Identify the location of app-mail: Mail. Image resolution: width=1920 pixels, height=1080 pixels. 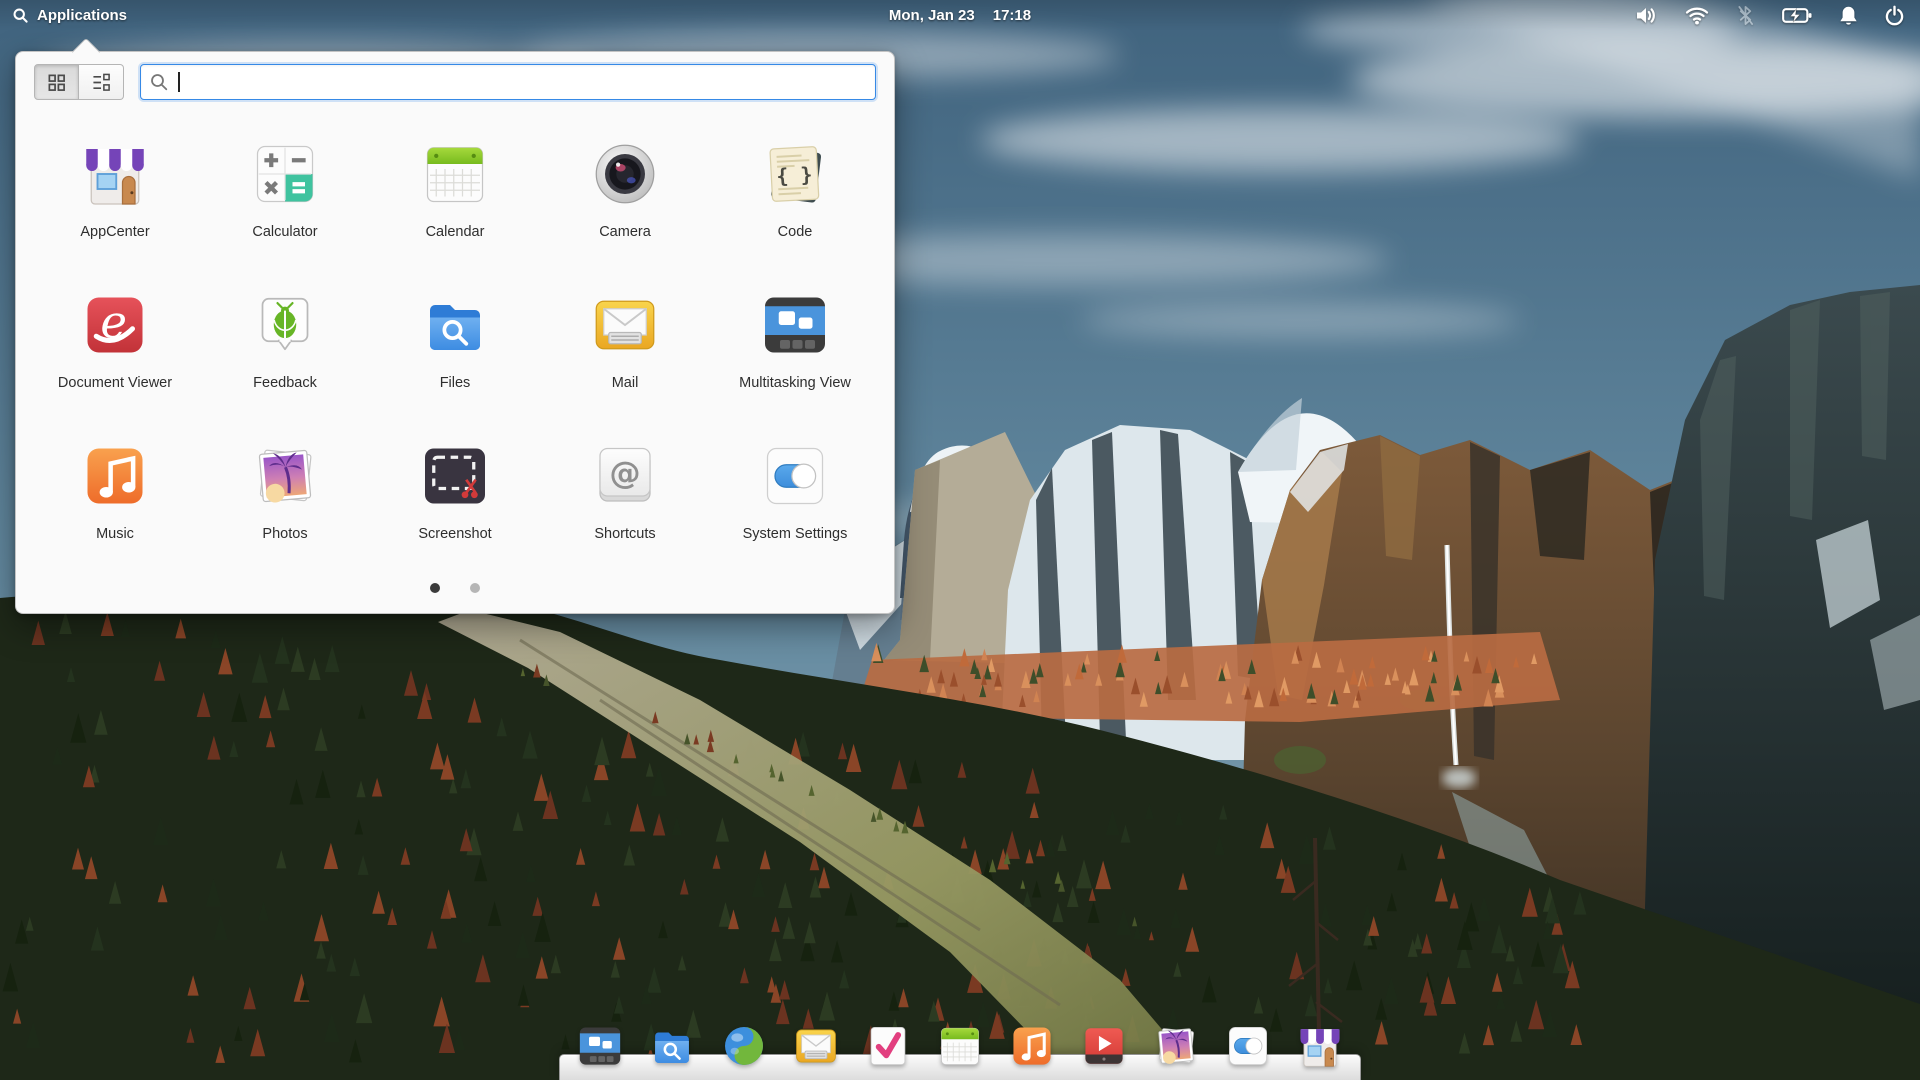
(625, 358).